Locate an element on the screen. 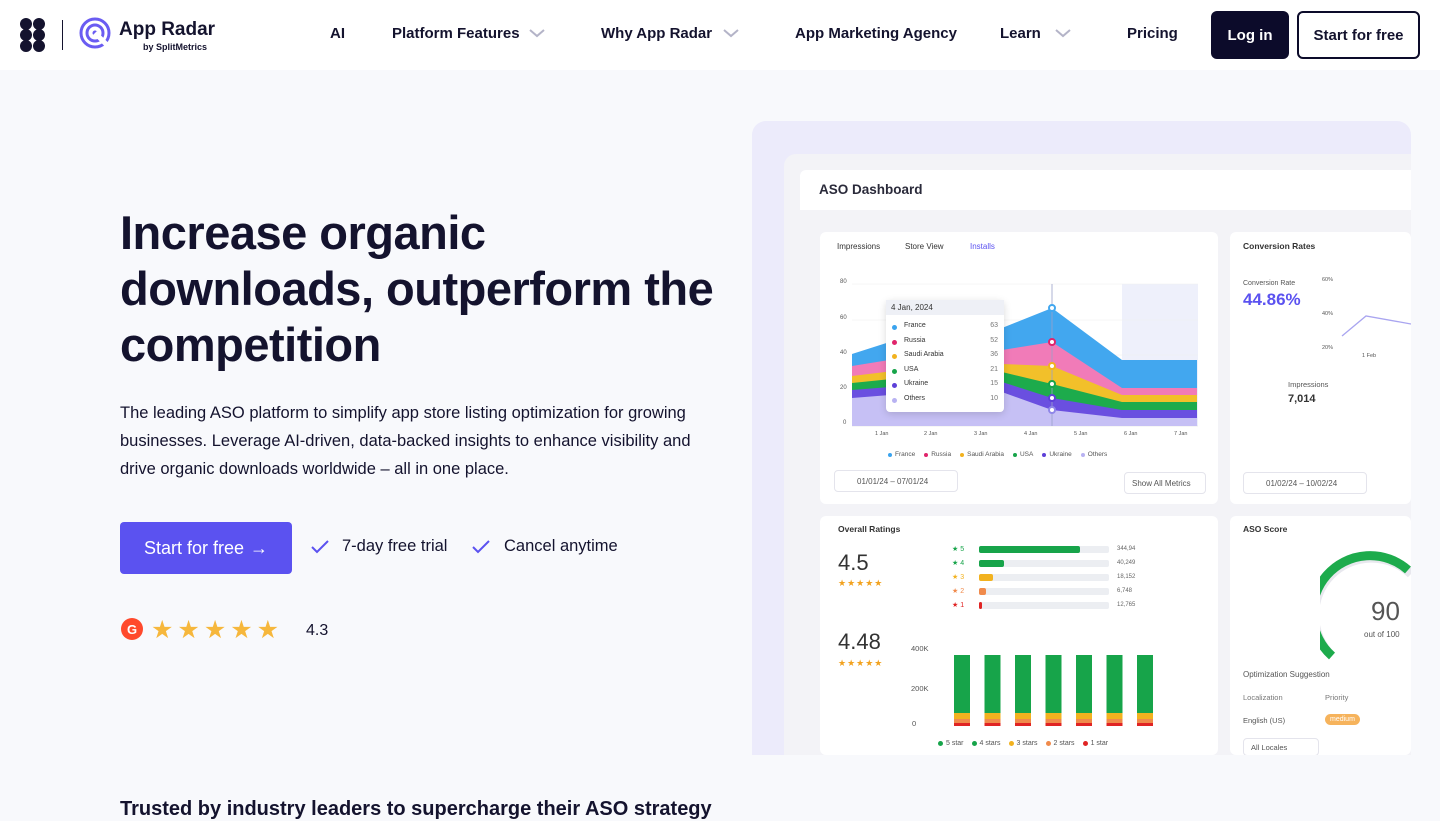  bar-y-tick: 200K is located at coordinates (920, 688).